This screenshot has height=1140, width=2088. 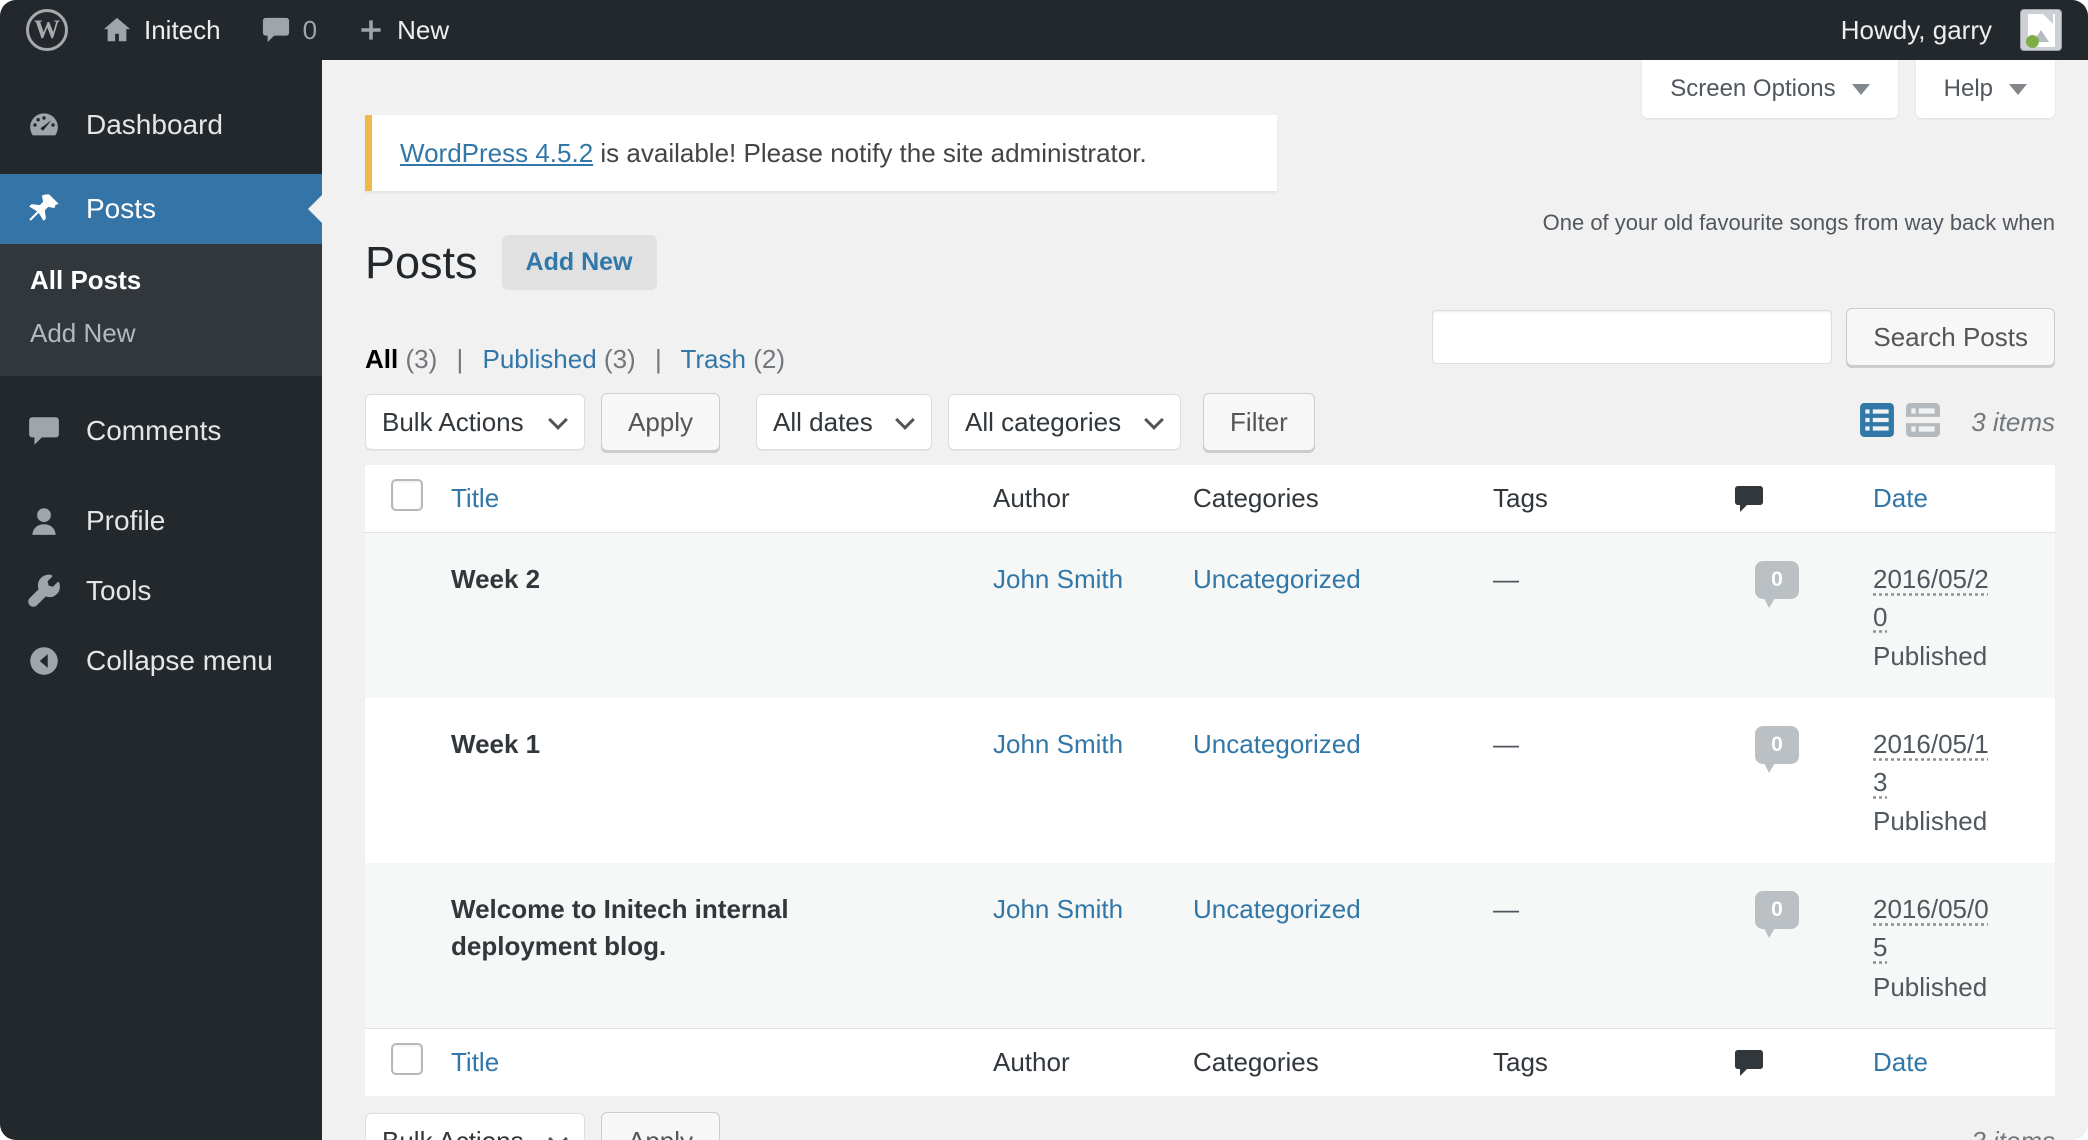 What do you see at coordinates (1081, 1062) in the screenshot?
I see `footer-author: Author` at bounding box center [1081, 1062].